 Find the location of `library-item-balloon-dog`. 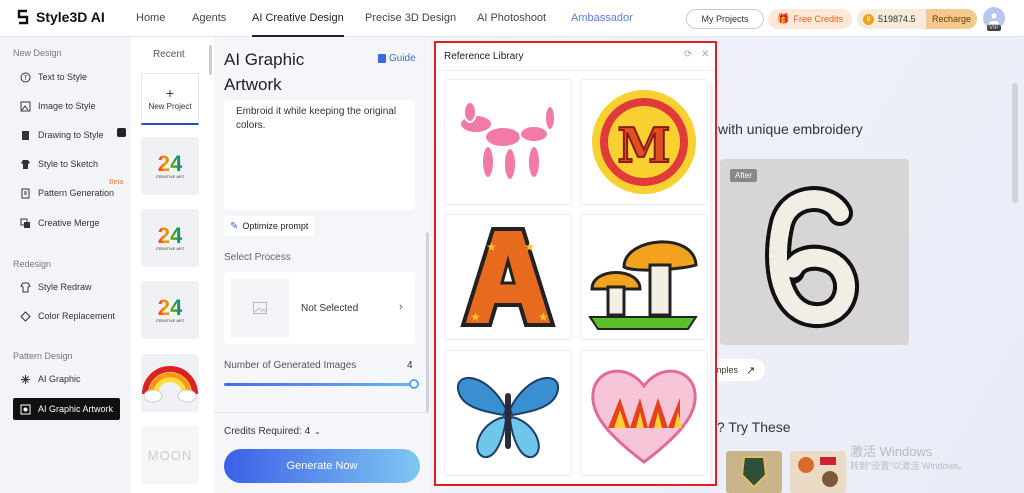

library-item-balloon-dog is located at coordinates (508, 142).